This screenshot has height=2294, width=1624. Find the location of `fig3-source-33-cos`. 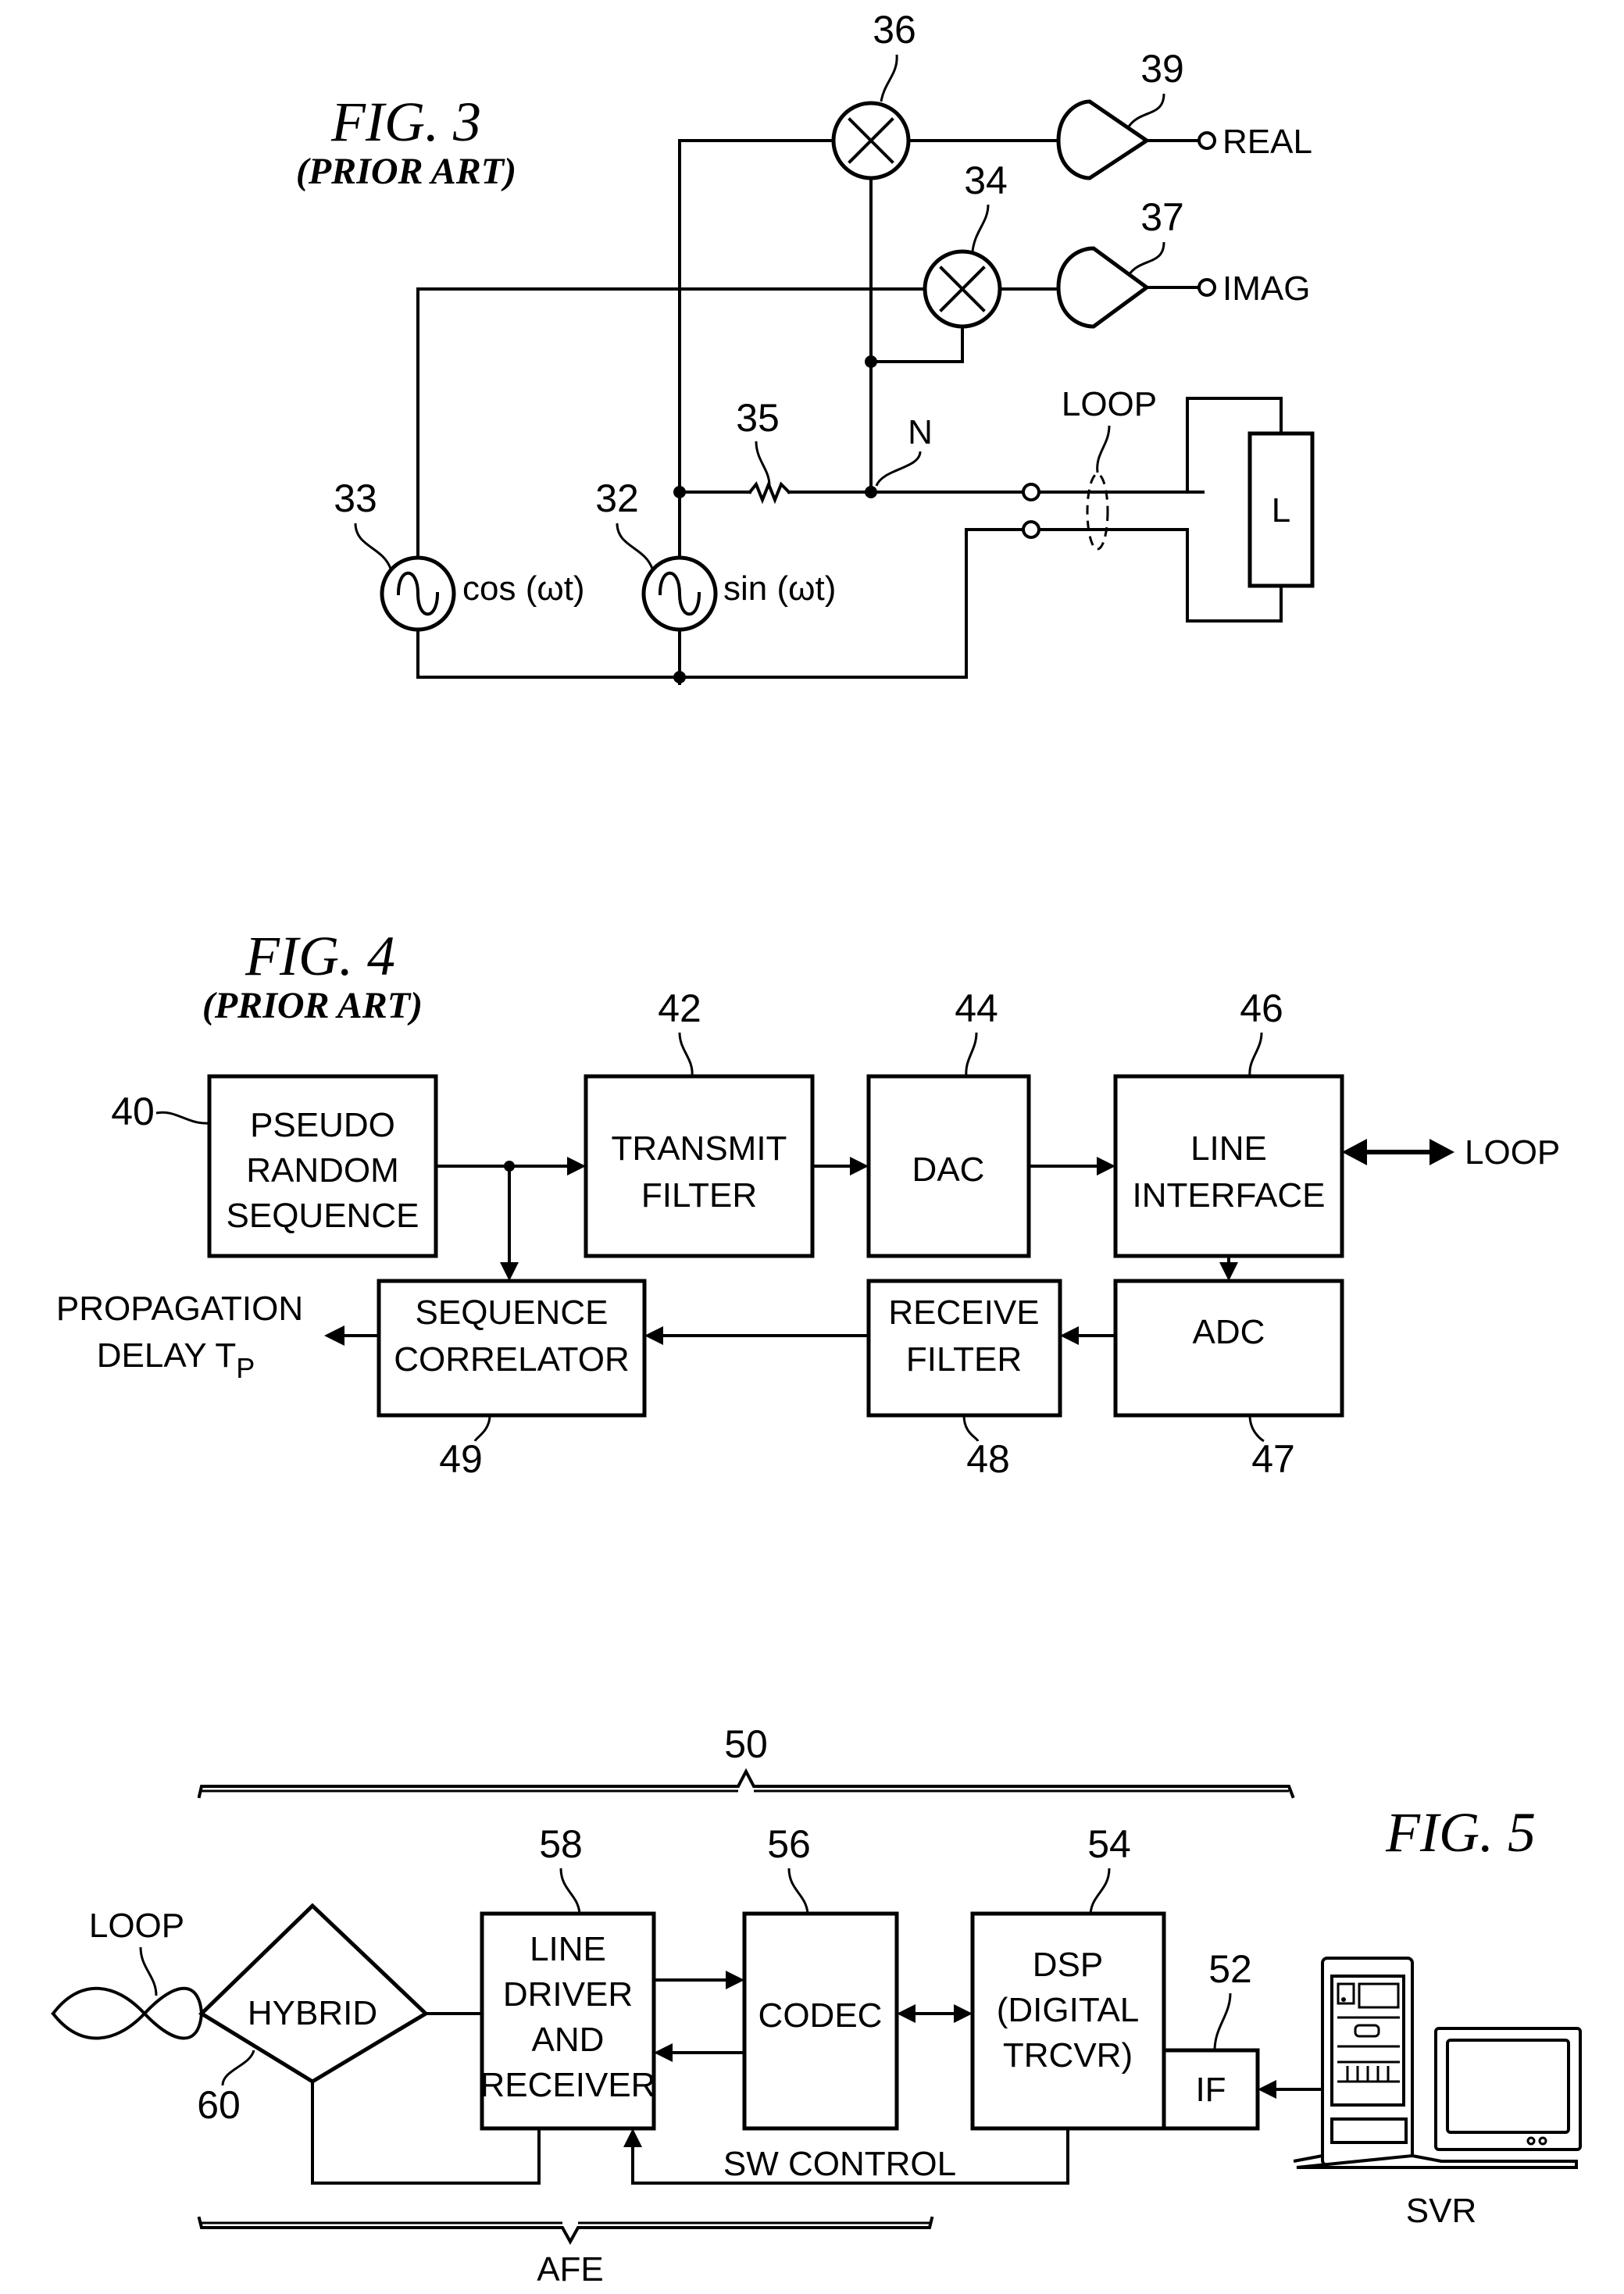

fig3-source-33-cos is located at coordinates (418, 593).